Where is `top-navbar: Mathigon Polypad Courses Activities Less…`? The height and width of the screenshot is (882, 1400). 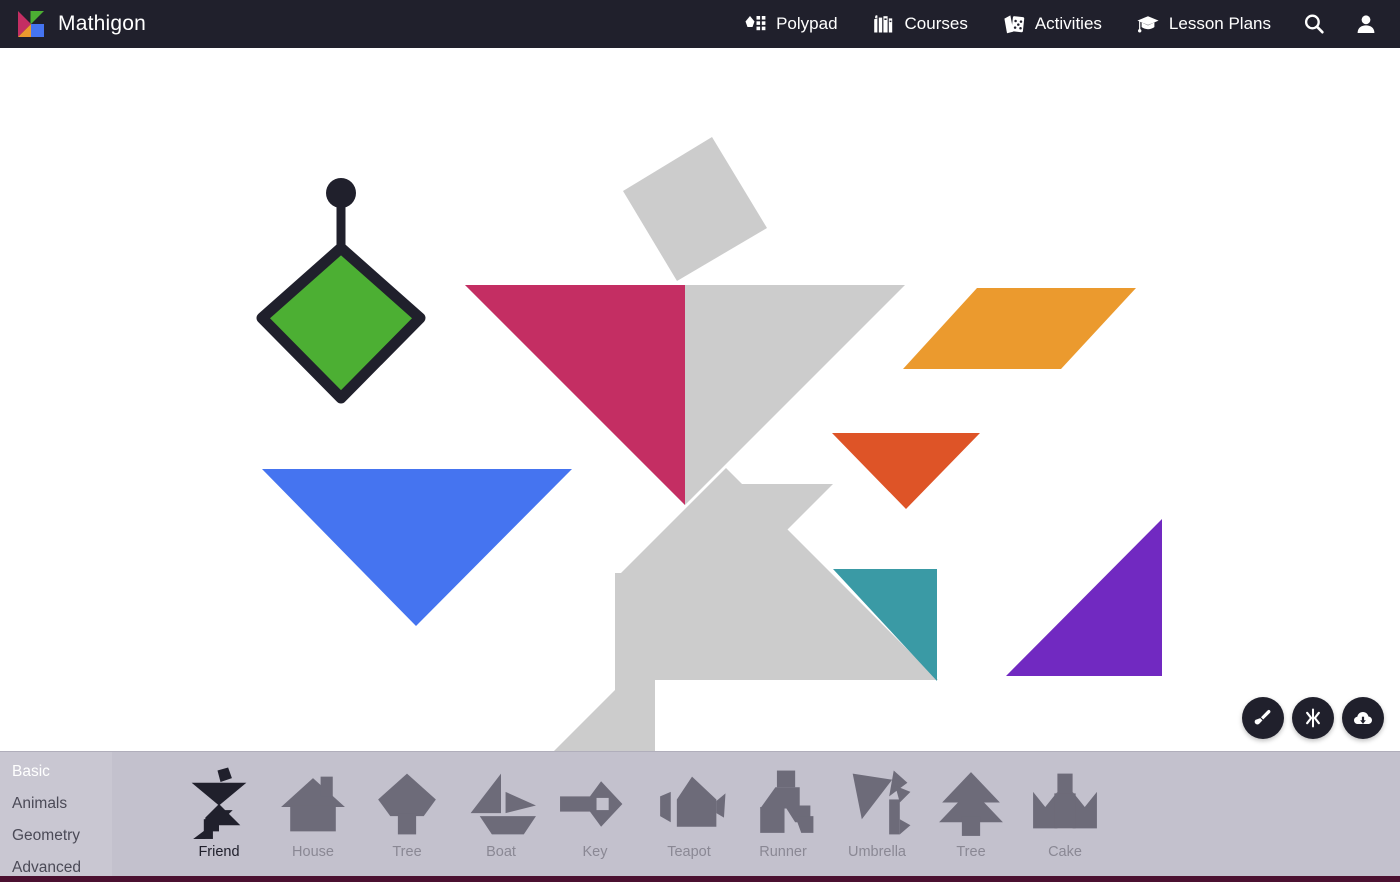 top-navbar: Mathigon Polypad Courses Activities Less… is located at coordinates (700, 24).